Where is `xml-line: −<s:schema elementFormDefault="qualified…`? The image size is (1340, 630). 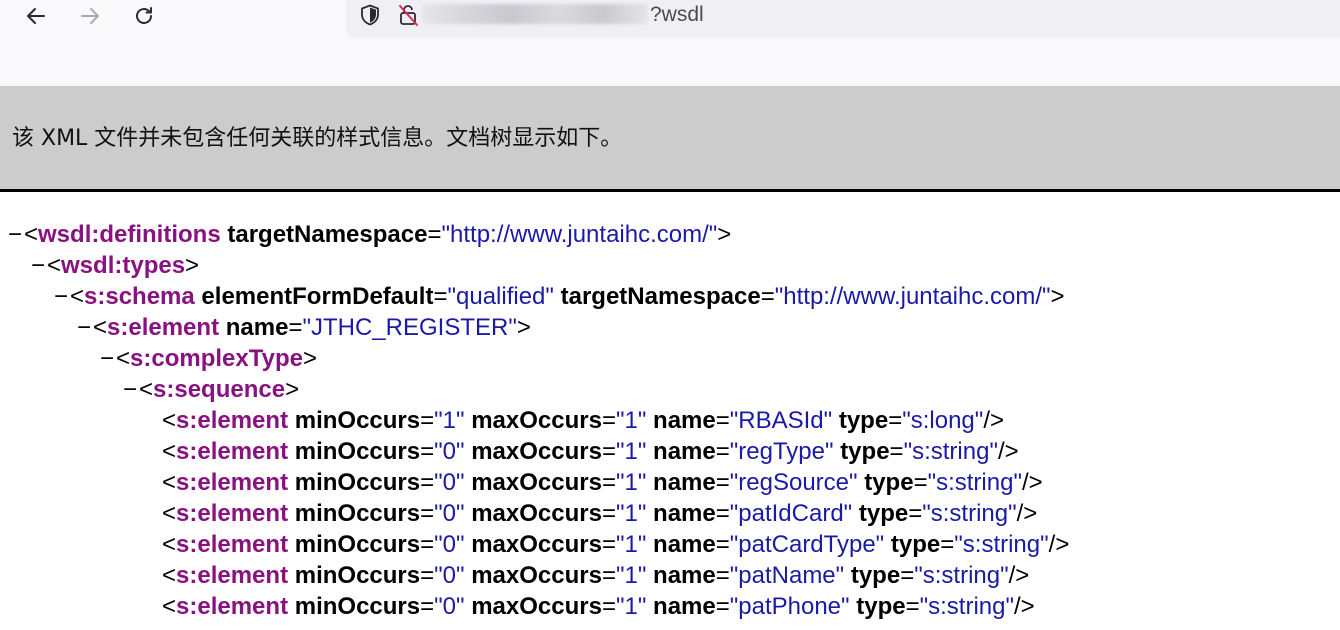 xml-line: −<s:schema elementFormDefault="qualified… is located at coordinates (670, 296).